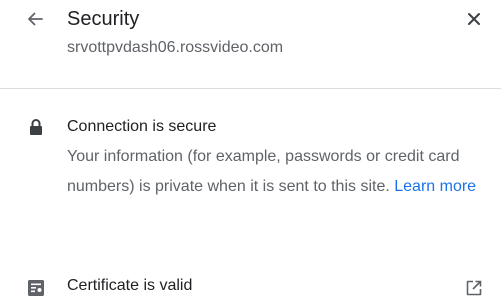 The width and height of the screenshot is (501, 302). I want to click on learn-more-link: Learn more, so click(435, 186).